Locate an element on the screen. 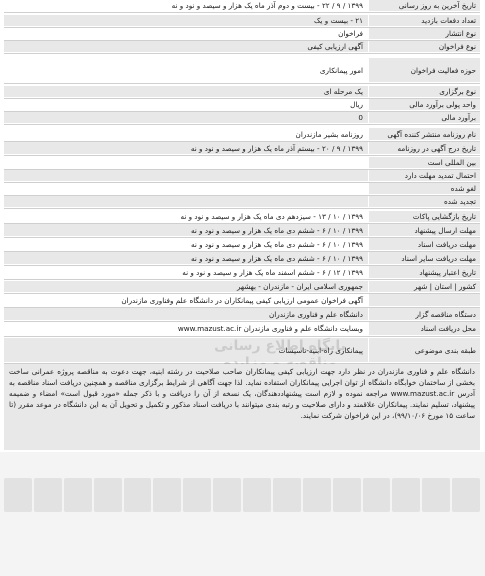 The height and width of the screenshot is (576, 485). field-label: بین المللی است is located at coordinates (424, 162).